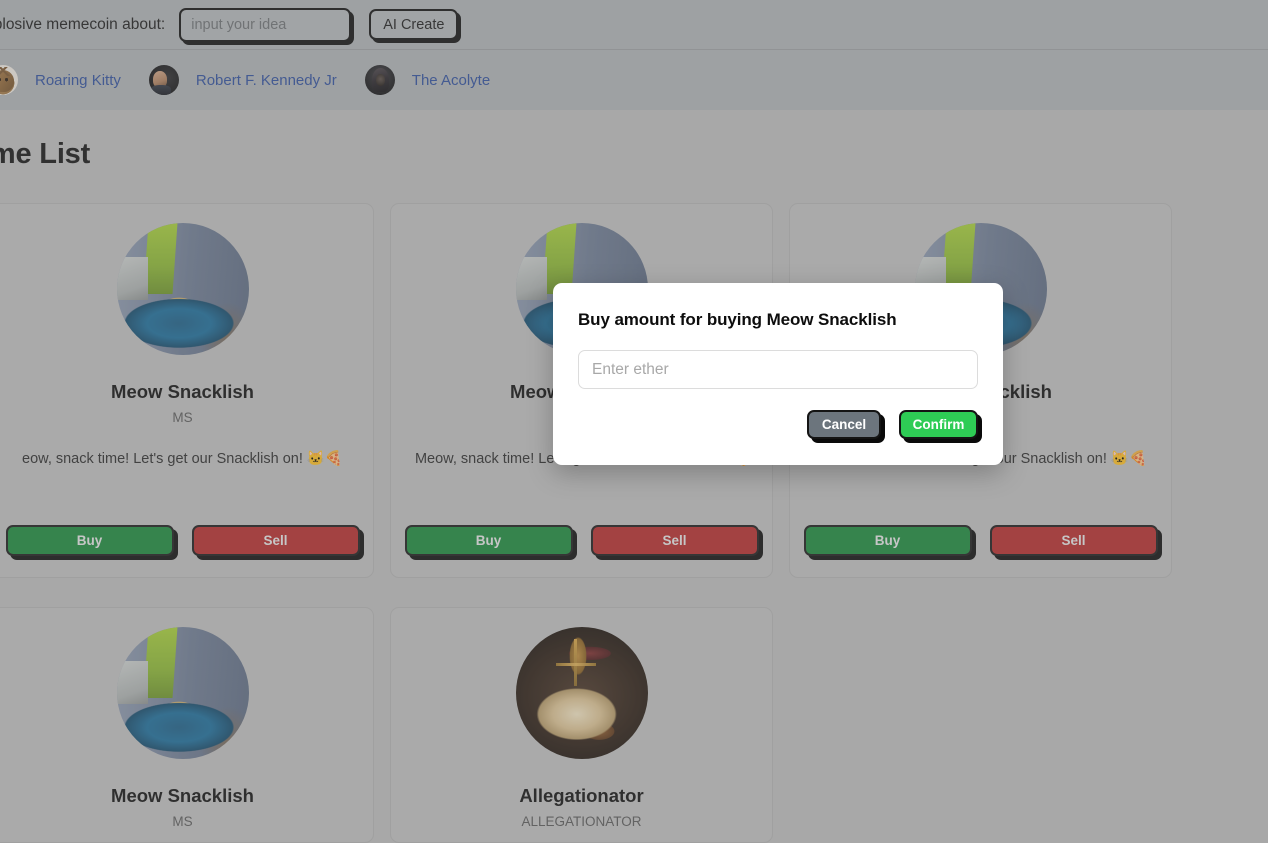  I want to click on modal-title: Buy amount for buying Meow Snacklish, so click(737, 319).